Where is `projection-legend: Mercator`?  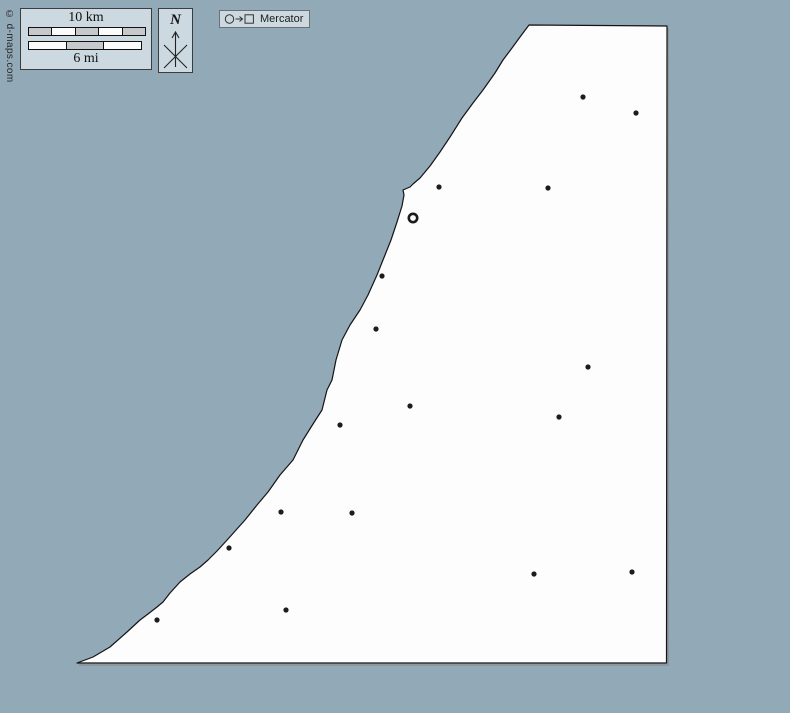
projection-legend: Mercator is located at coordinates (265, 19).